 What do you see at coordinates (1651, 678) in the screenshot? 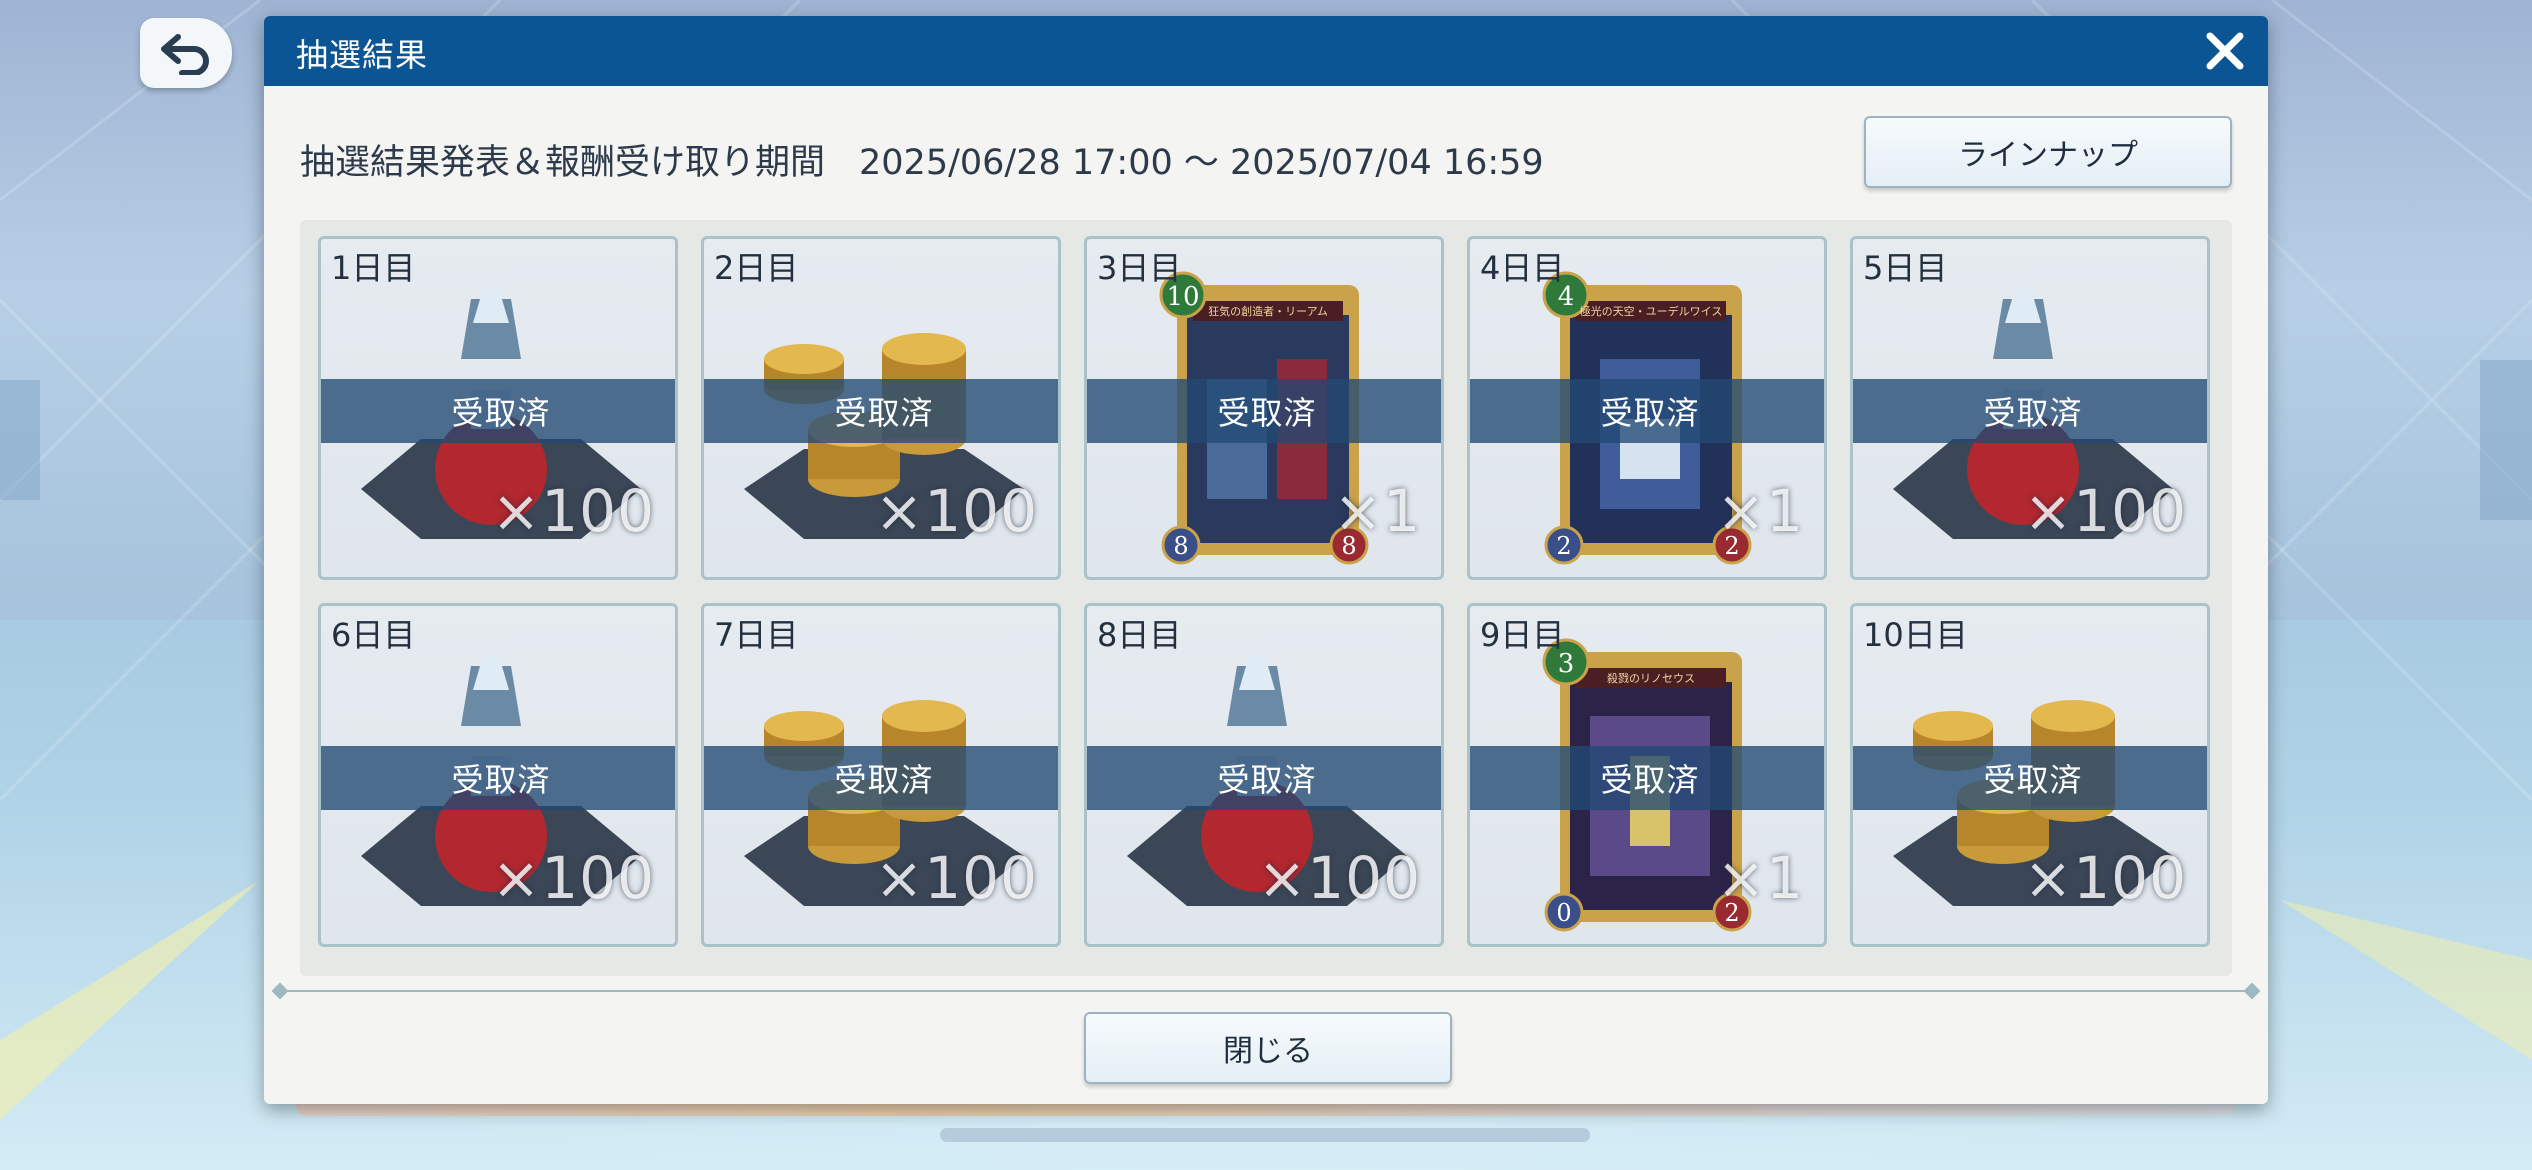
I see `card-name: 殺戮のリノセウス` at bounding box center [1651, 678].